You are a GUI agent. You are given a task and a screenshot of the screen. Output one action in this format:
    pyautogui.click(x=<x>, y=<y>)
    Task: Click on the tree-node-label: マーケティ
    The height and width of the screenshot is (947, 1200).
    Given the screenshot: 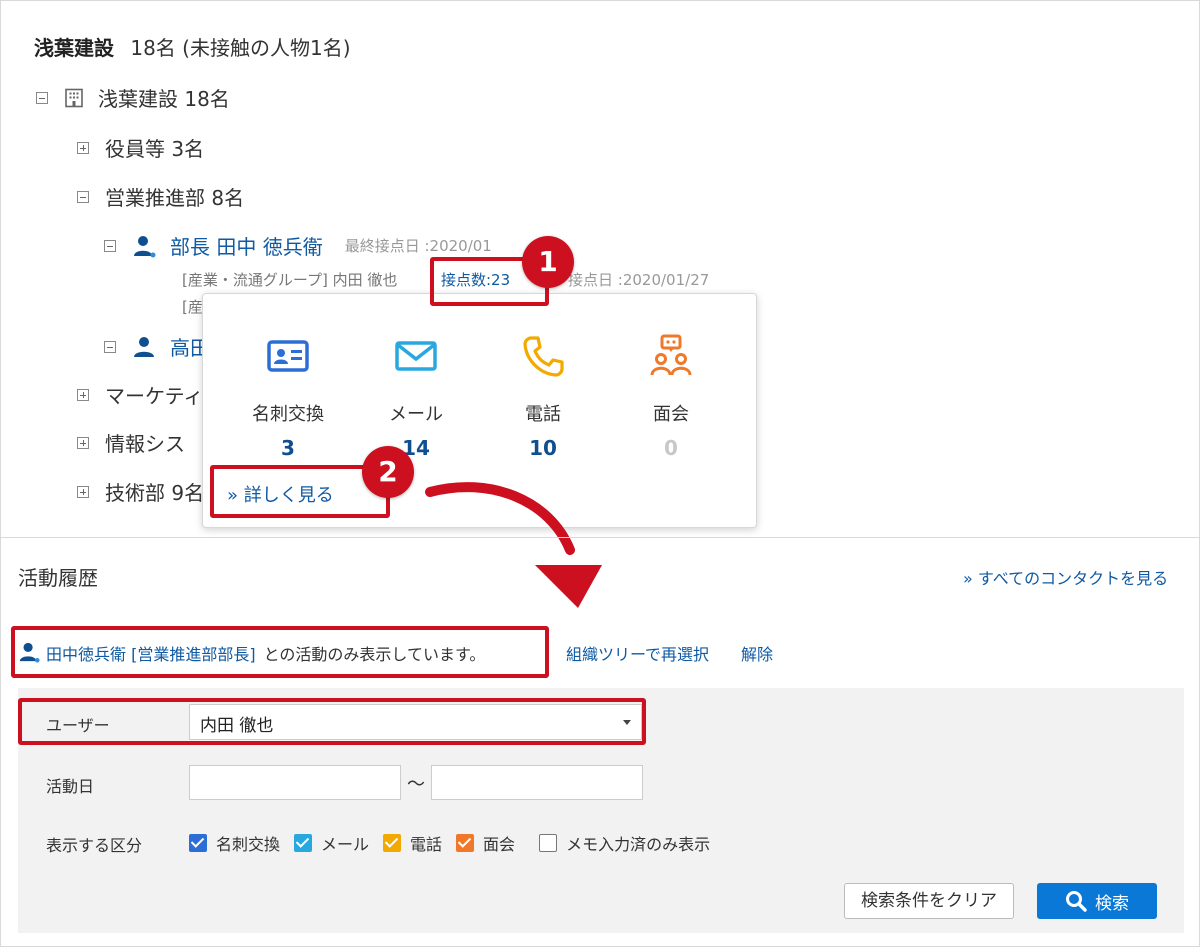 What is the action you would take?
    pyautogui.click(x=154, y=396)
    